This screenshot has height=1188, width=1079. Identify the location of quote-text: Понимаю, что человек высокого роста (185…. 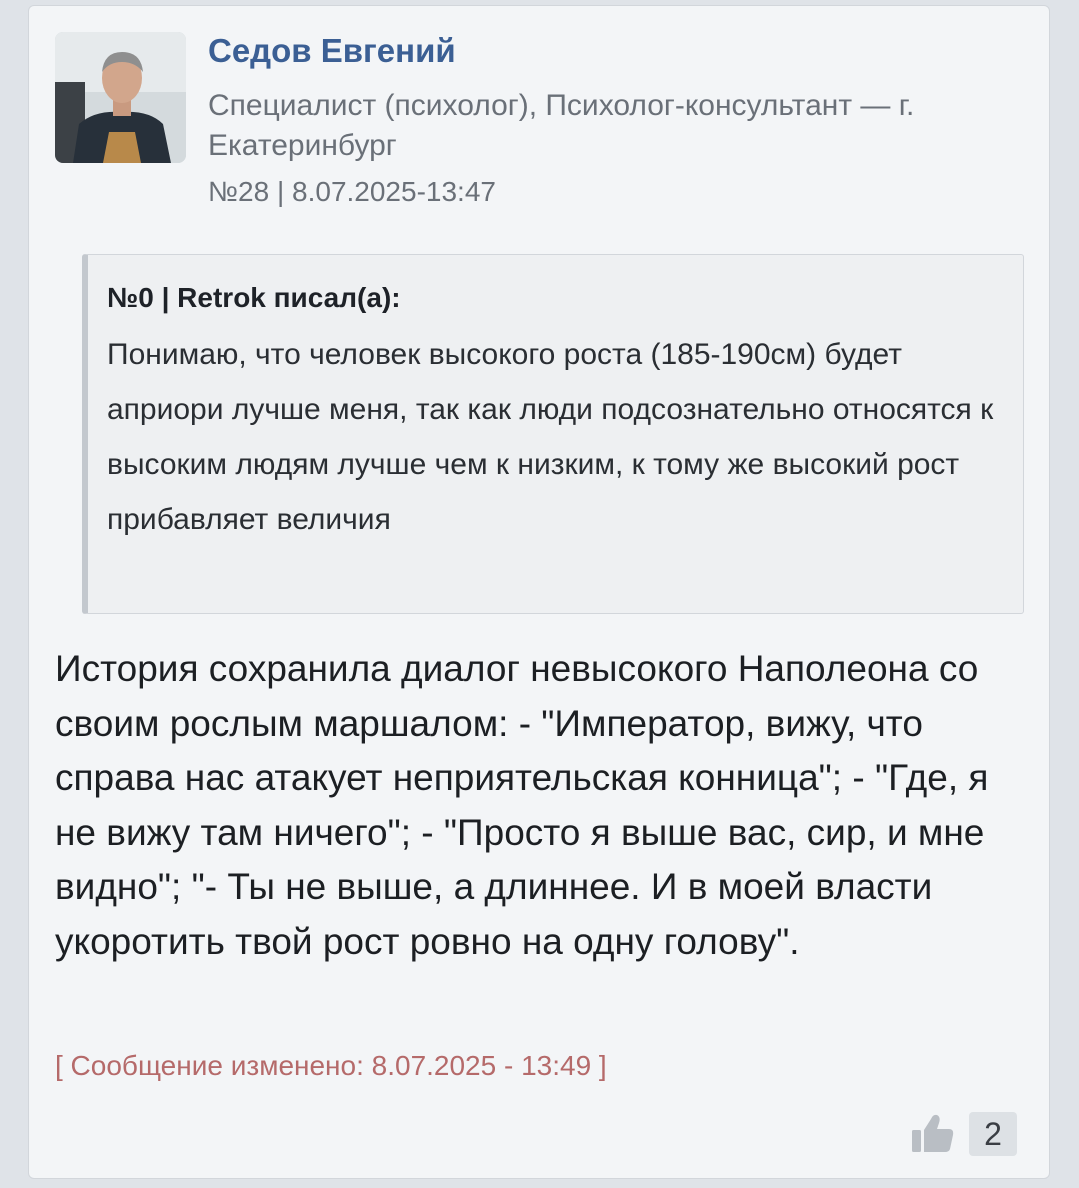
(550, 437).